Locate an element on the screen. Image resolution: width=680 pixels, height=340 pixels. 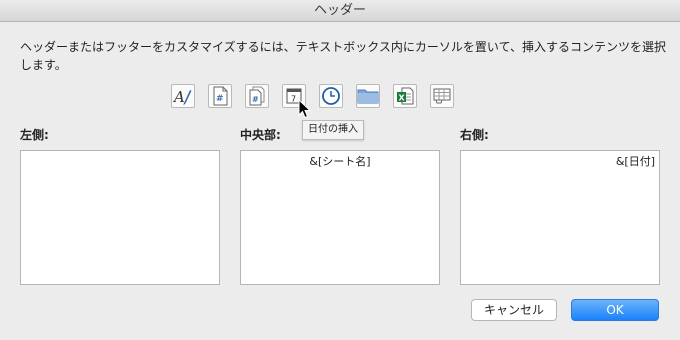
center-section-textbox: &[シート名] is located at coordinates (340, 217).